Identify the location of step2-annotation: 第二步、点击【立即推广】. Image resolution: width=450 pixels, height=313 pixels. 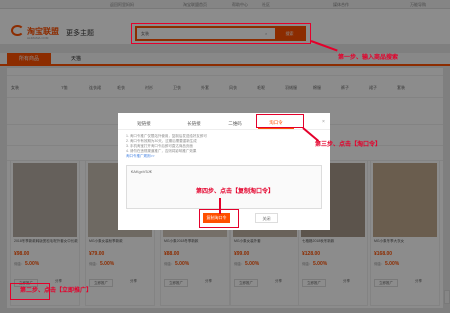
(56, 291).